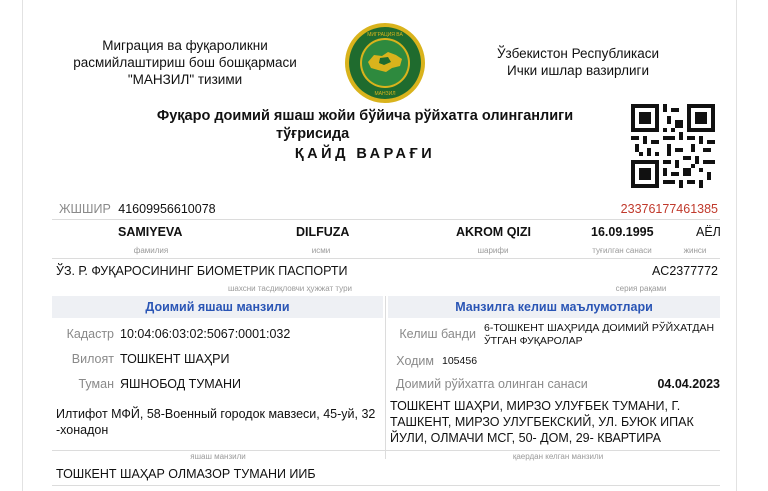 This screenshot has height=491, width=768. What do you see at coordinates (599, 328) in the screenshot?
I see `arrival-value-line1: 6-ТОШКЕНТ ШАҲРИДА ДОИМИЙ РЎЙХАТДАН` at bounding box center [599, 328].